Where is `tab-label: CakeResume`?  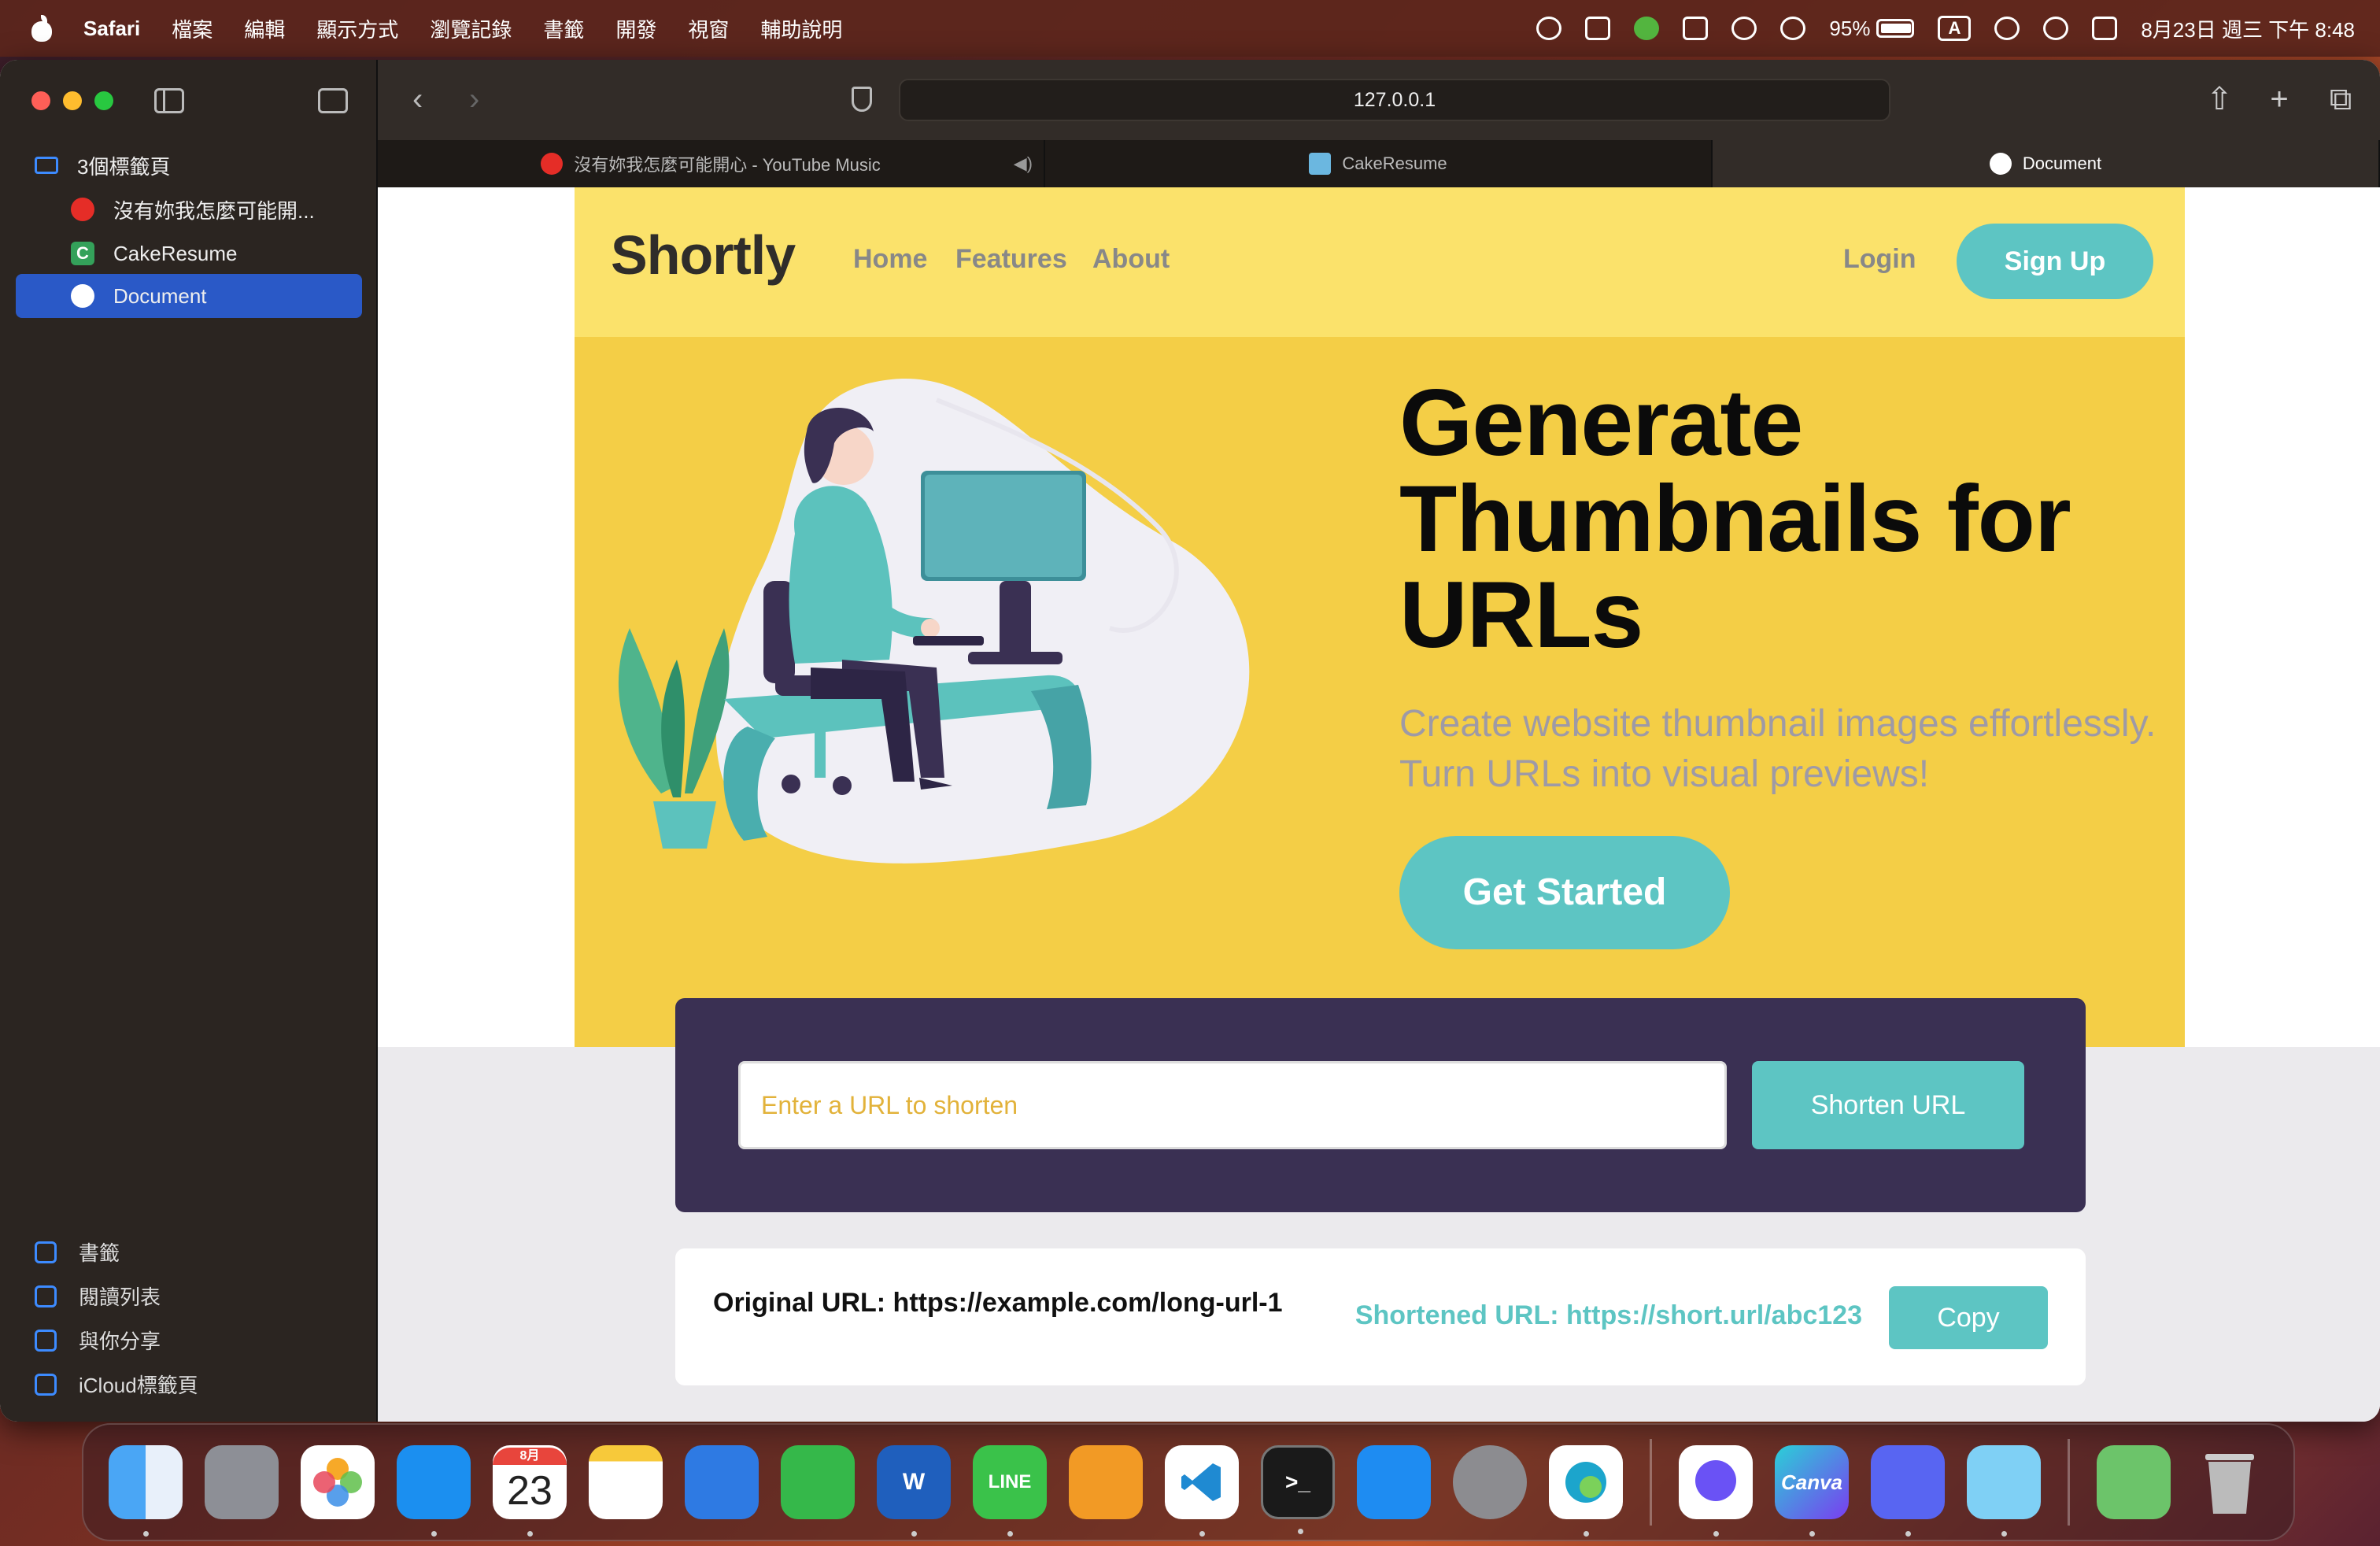
tab-label: CakeResume is located at coordinates (1394, 163).